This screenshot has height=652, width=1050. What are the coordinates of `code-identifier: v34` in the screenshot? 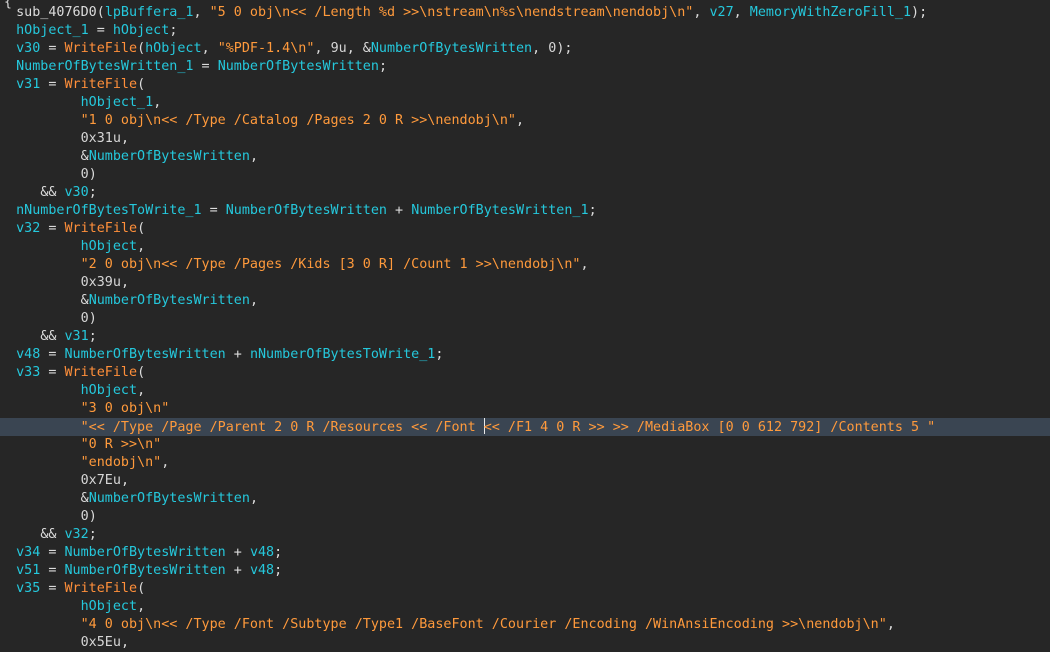 It's located at (28, 552).